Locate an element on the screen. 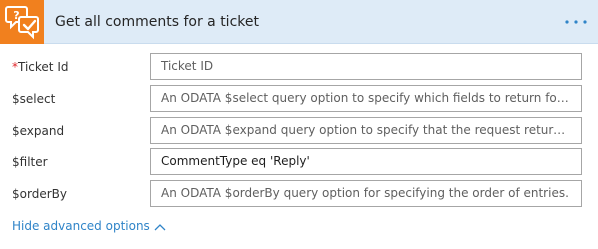 This screenshot has width=598, height=249. ticket-id-input: Ticket ID is located at coordinates (366, 66).